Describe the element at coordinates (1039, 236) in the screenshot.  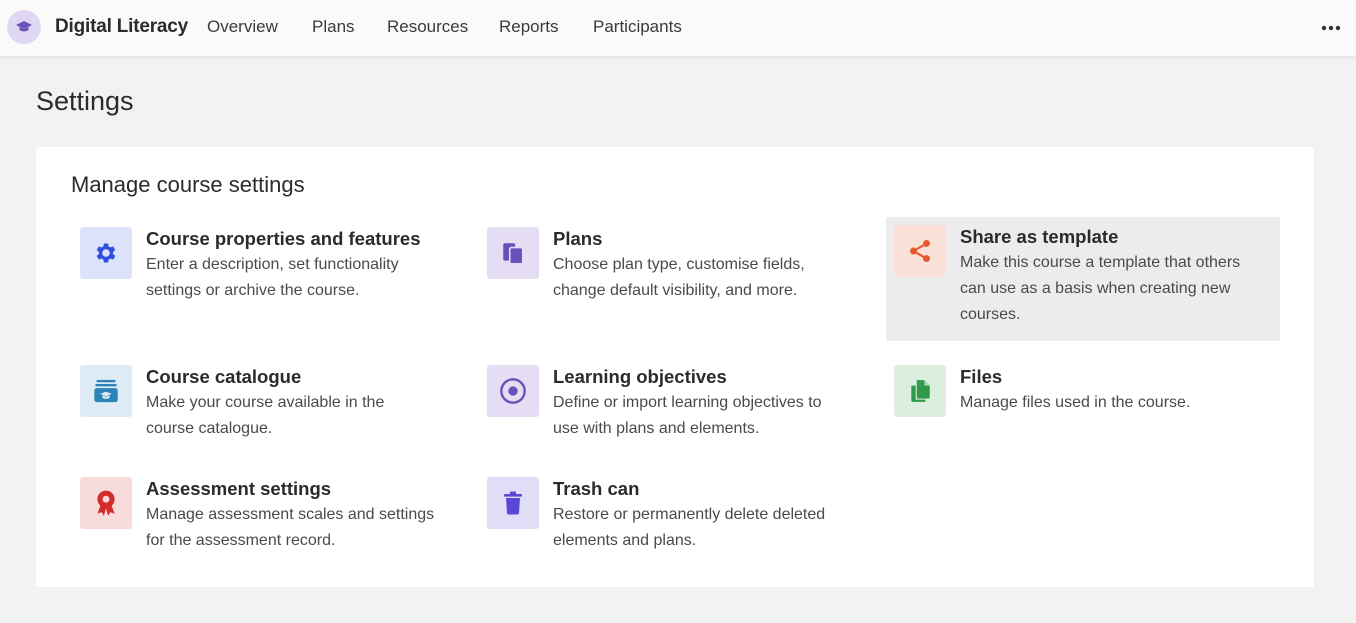
I see `setting-title: Share as template` at that location.